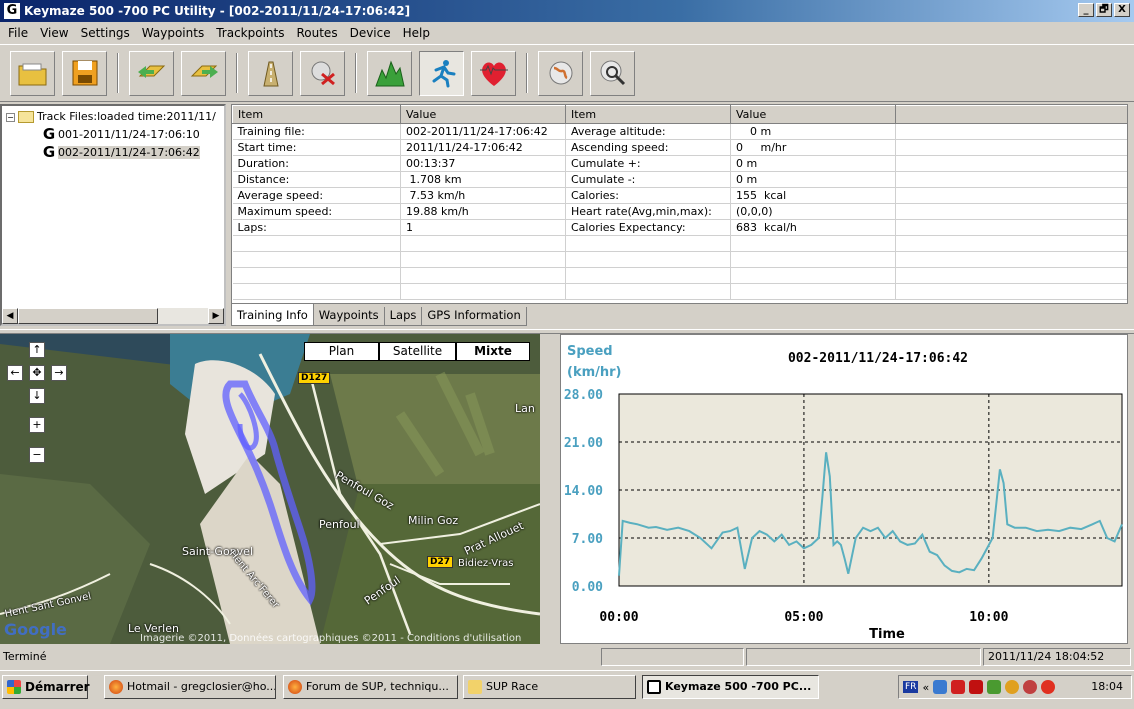 The height and width of the screenshot is (709, 1134). I want to click on road-icon, so click(270, 74).